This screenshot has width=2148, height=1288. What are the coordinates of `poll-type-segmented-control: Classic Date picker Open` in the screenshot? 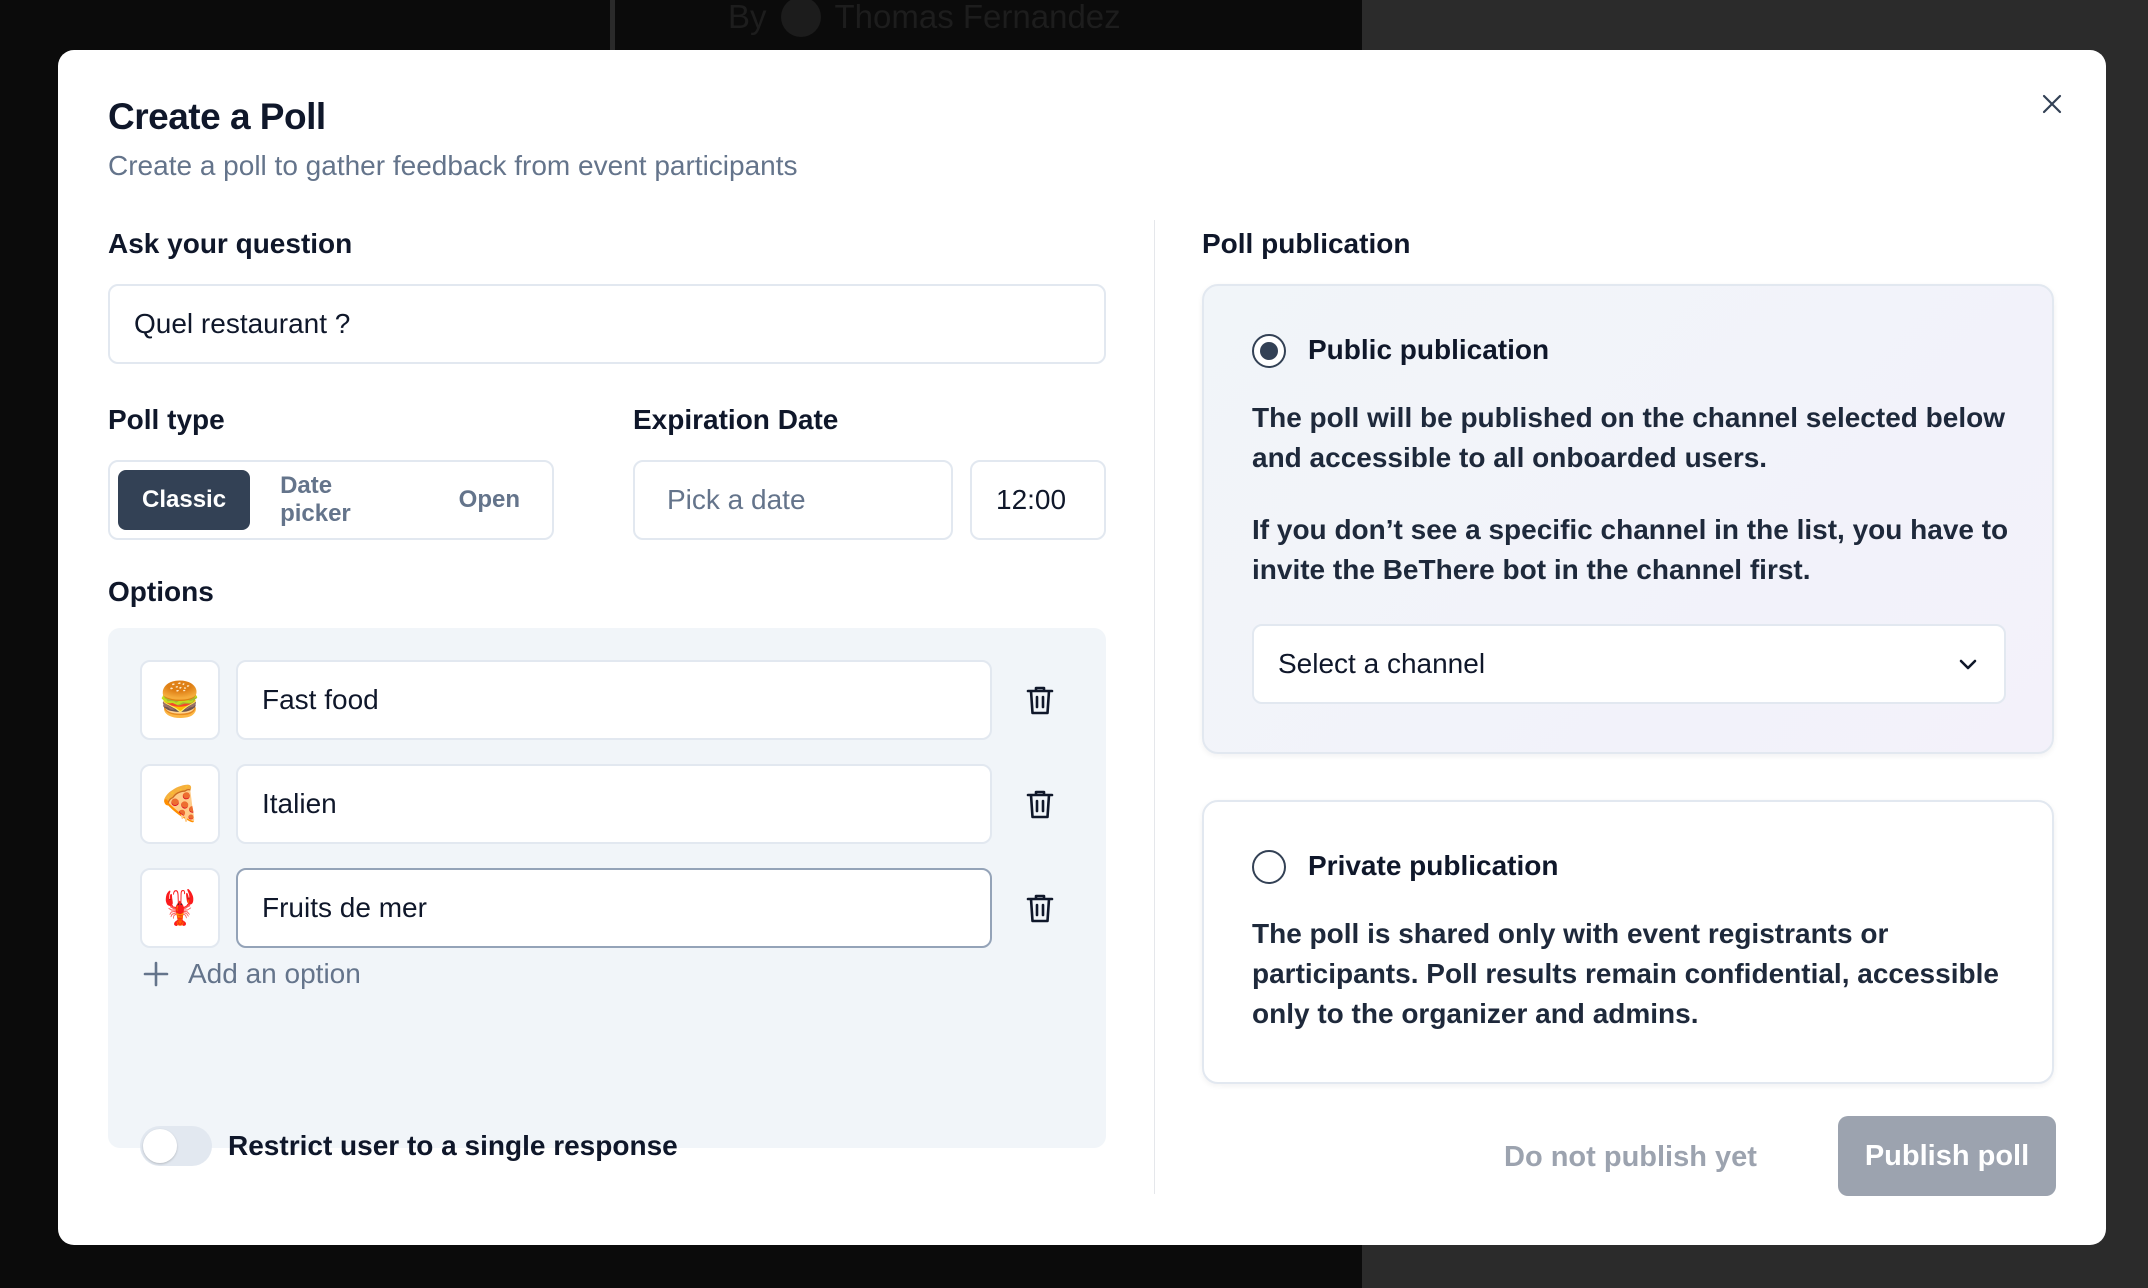 It's located at (331, 500).